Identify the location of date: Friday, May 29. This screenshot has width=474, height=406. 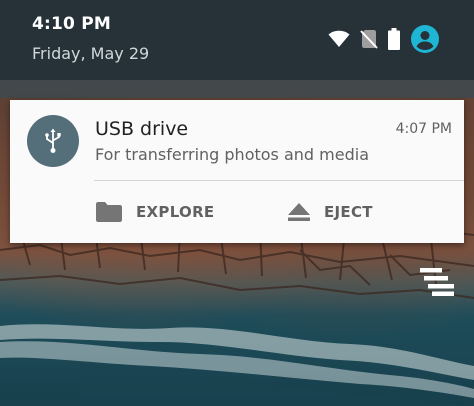
(90, 53).